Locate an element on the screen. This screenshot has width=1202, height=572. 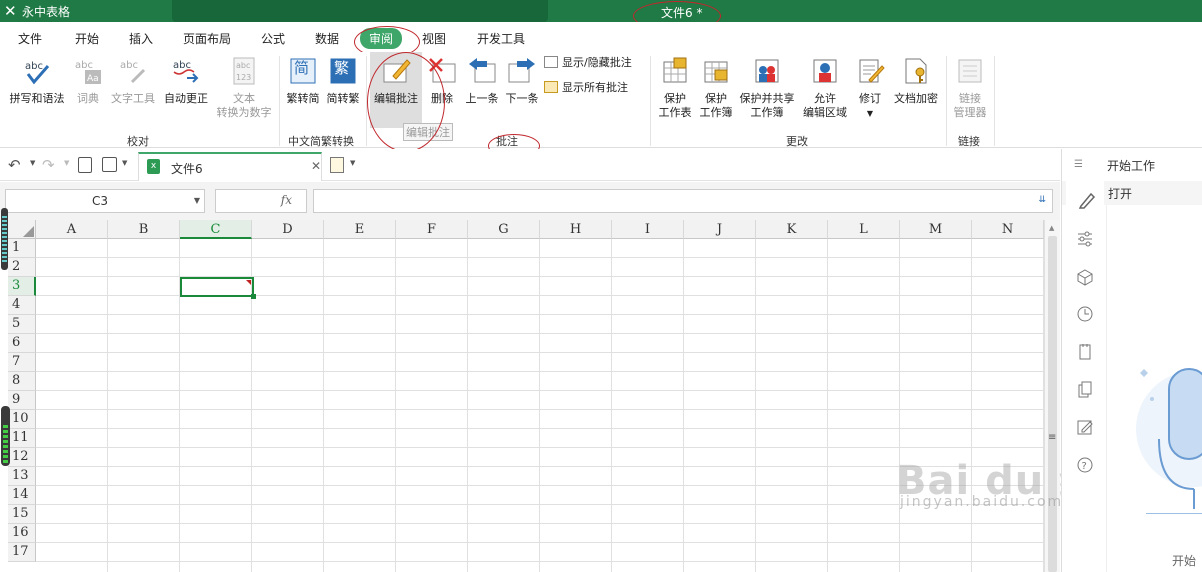
row-header-17: 17 is located at coordinates (22, 552).